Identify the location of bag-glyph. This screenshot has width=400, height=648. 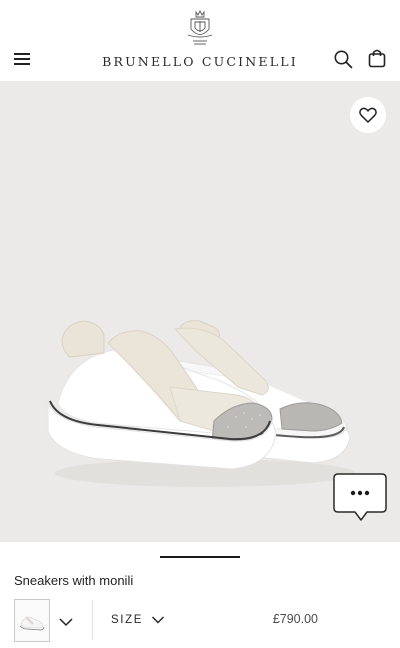
(377, 58).